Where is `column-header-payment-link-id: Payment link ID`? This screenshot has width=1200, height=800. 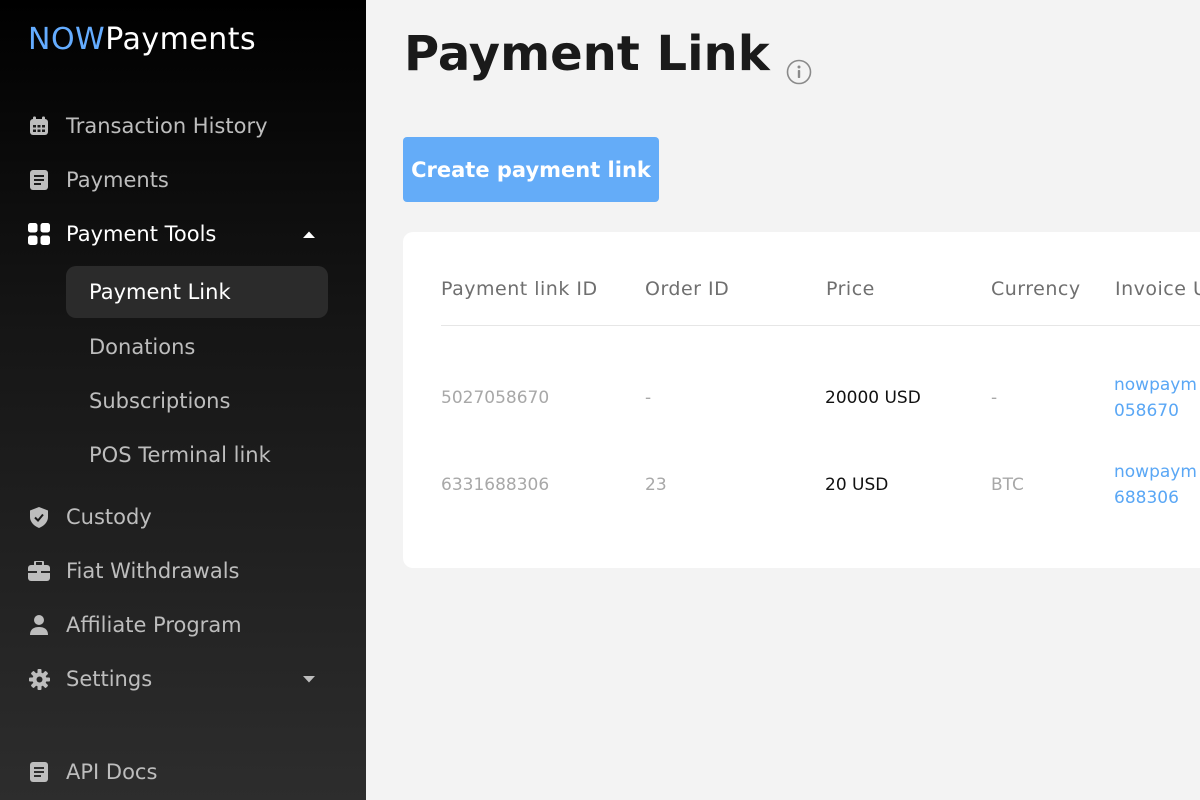
column-header-payment-link-id: Payment link ID is located at coordinates (519, 289).